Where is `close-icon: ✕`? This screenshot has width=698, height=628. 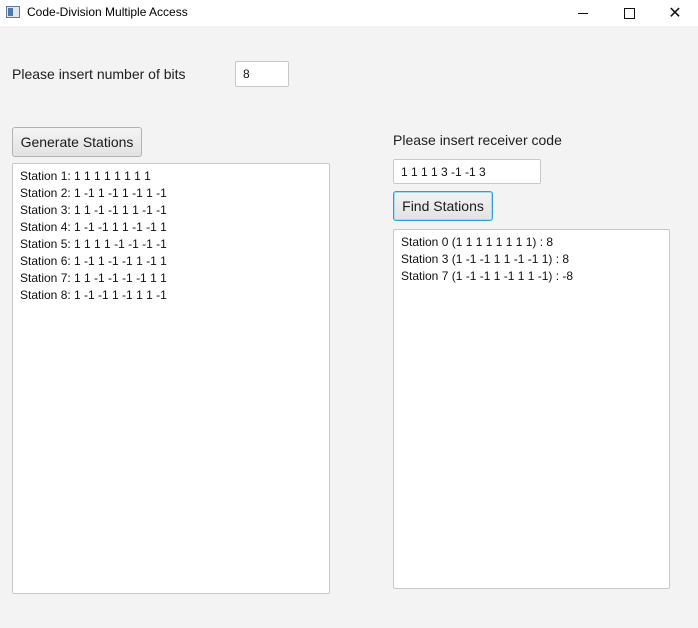 close-icon: ✕ is located at coordinates (675, 12).